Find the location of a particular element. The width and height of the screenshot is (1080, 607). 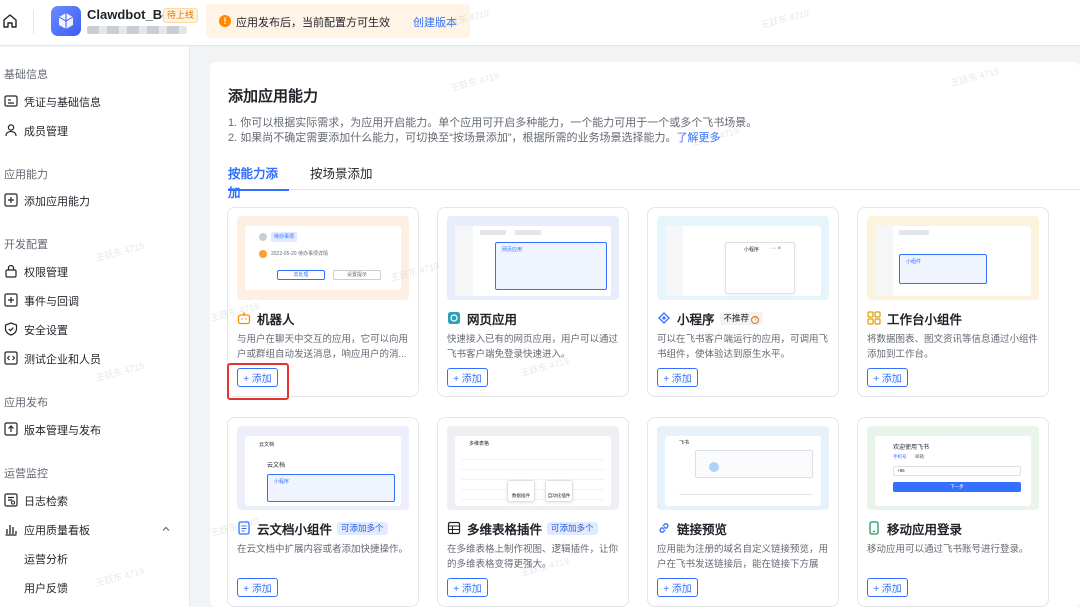

id-card-icon is located at coordinates (11, 101).